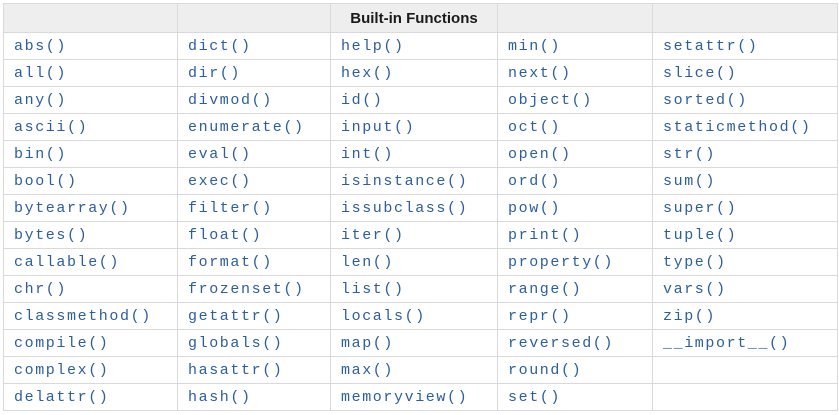 The height and width of the screenshot is (415, 839). What do you see at coordinates (51, 127) in the screenshot?
I see `function-link: ascii()` at bounding box center [51, 127].